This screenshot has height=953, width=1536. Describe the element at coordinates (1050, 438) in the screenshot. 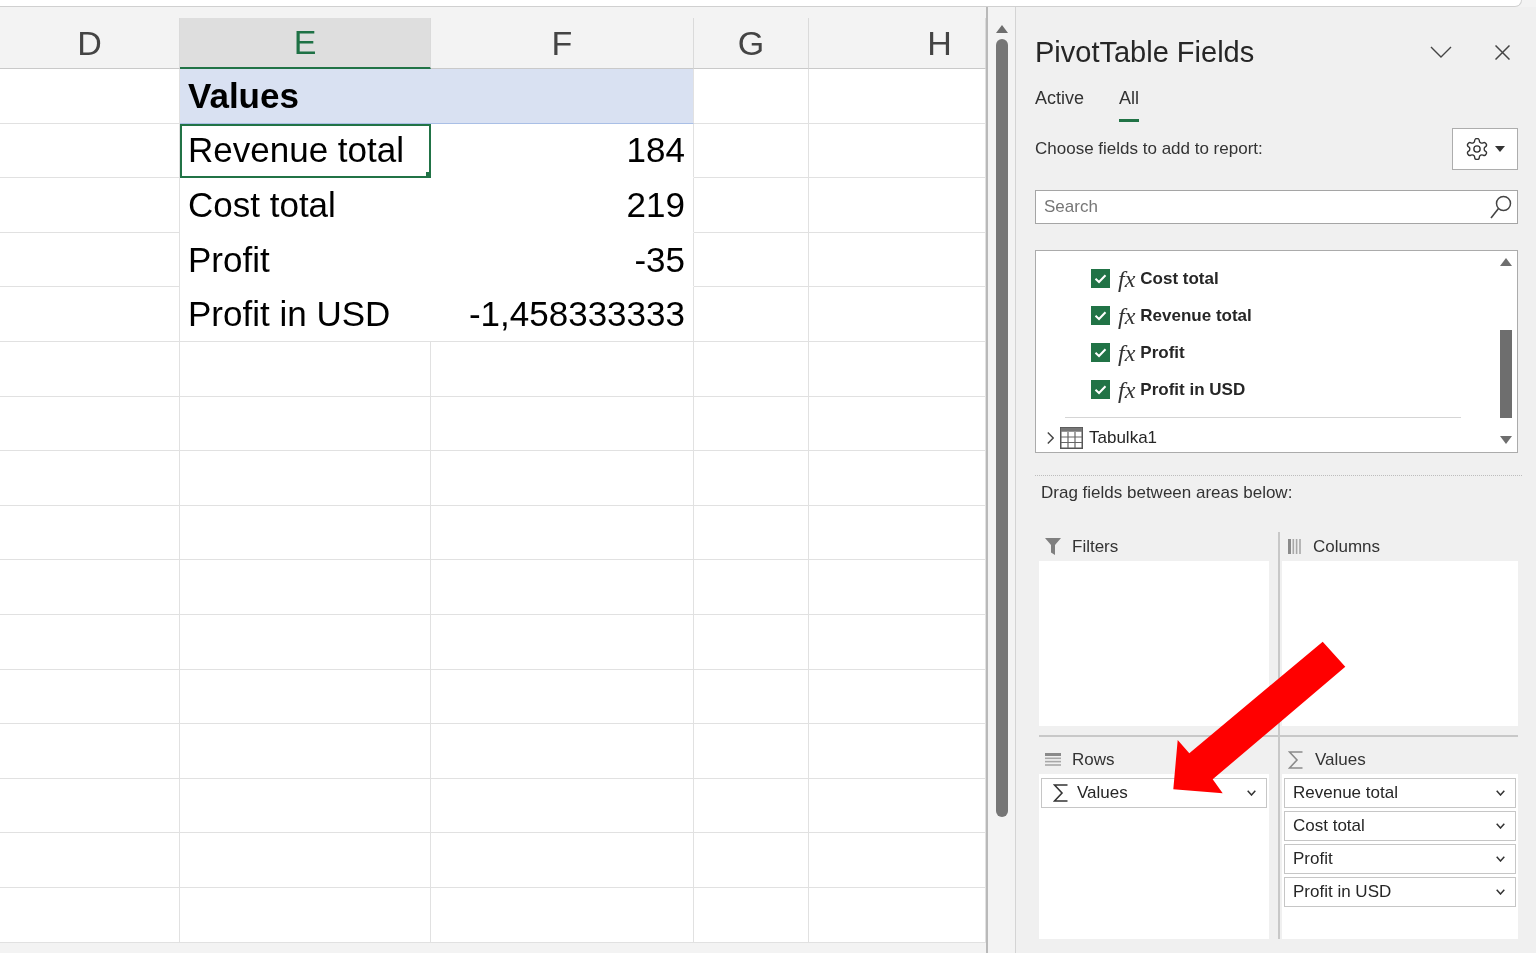

I see `chevron-right-icon` at that location.